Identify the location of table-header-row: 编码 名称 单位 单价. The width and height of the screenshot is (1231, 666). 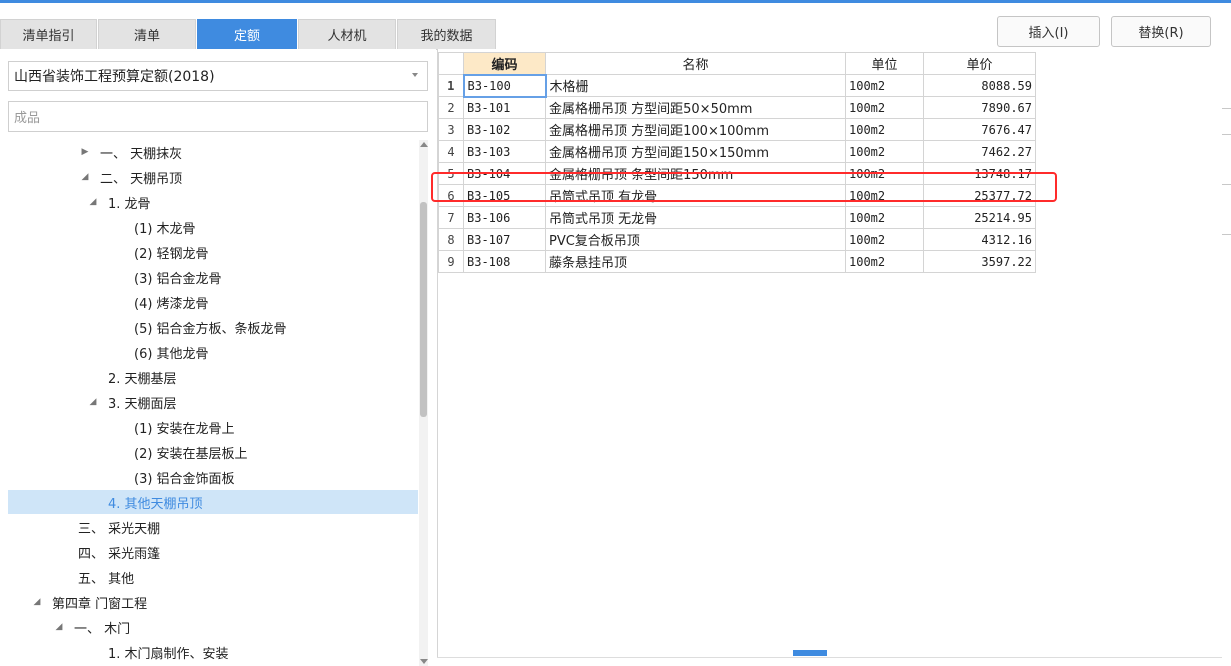
(737, 63).